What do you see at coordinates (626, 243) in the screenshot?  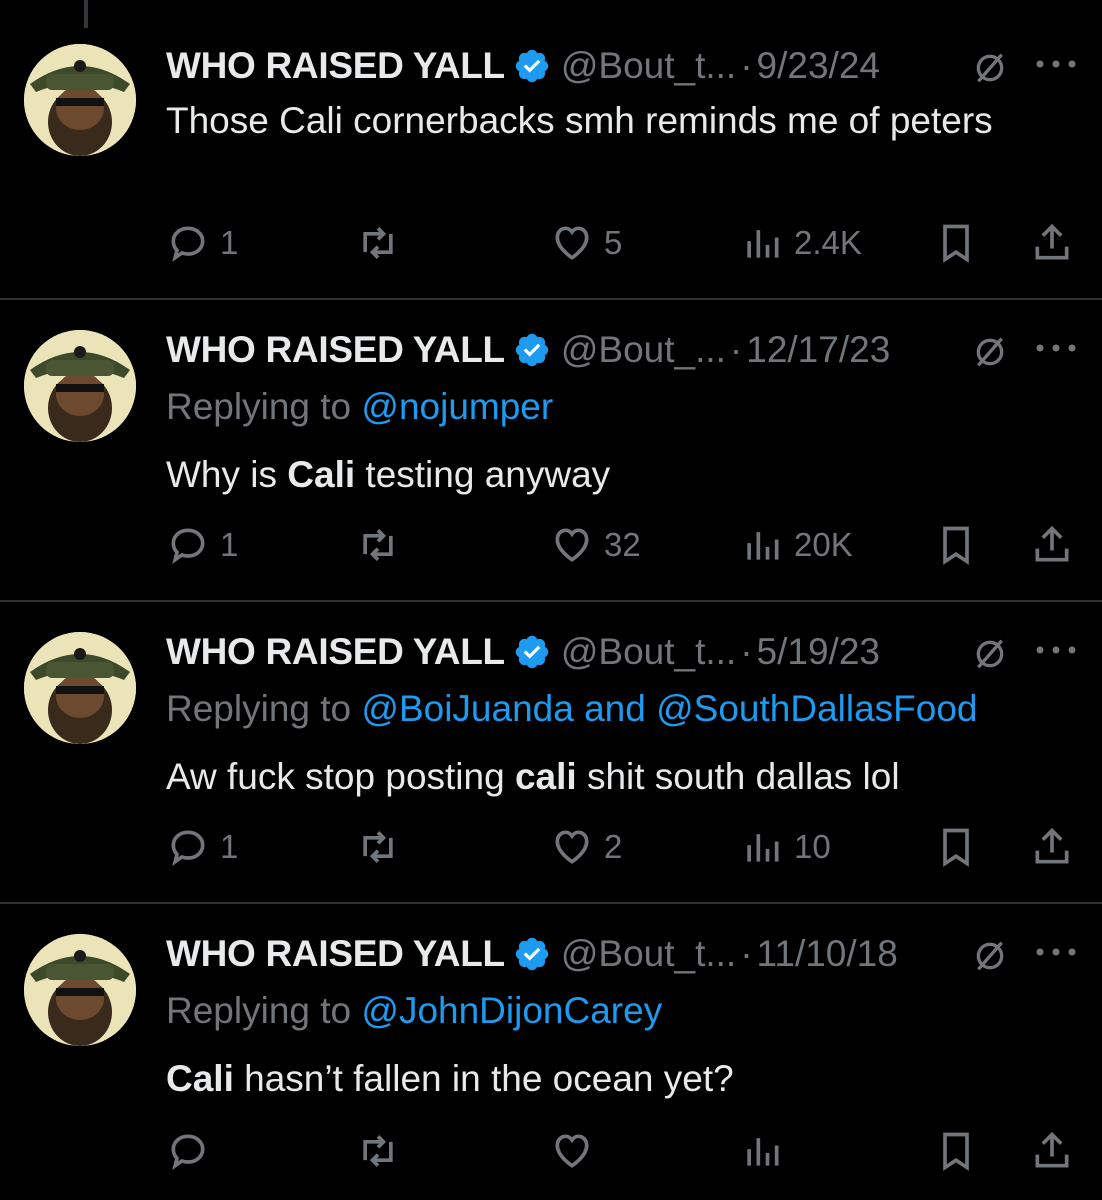 I see `action-bar: 1 5 2.4K` at bounding box center [626, 243].